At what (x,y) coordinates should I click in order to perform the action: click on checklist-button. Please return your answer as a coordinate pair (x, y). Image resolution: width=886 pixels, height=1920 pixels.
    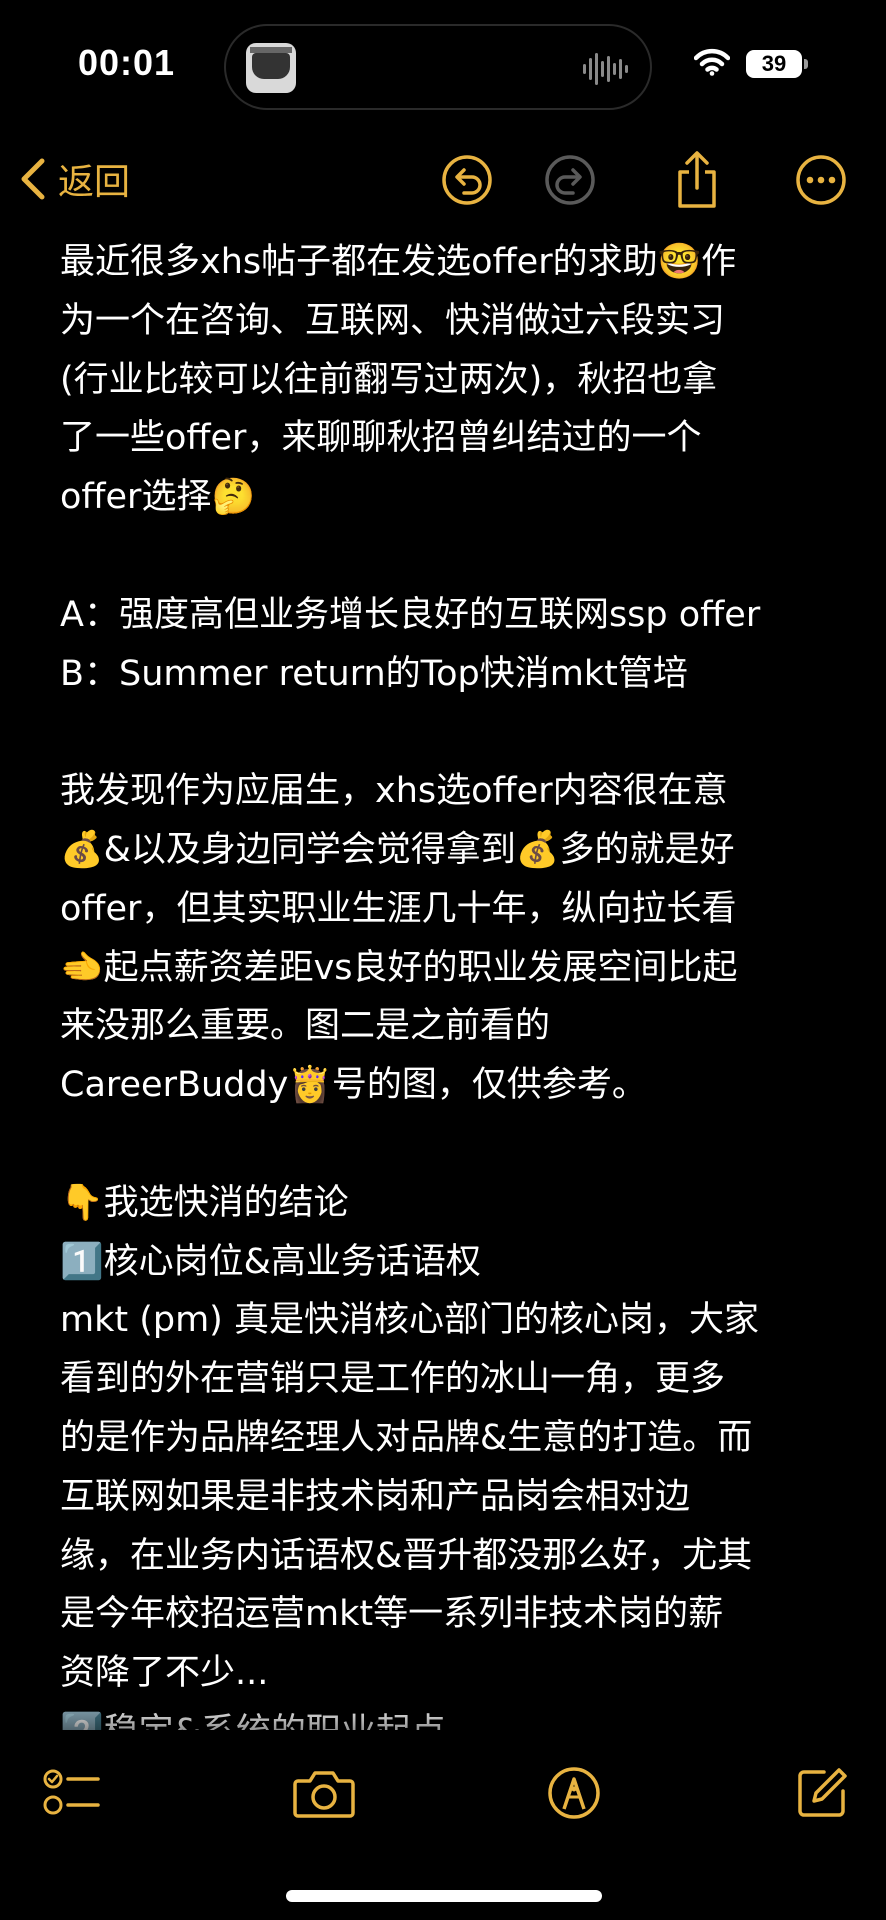
    Looking at the image, I should click on (72, 1793).